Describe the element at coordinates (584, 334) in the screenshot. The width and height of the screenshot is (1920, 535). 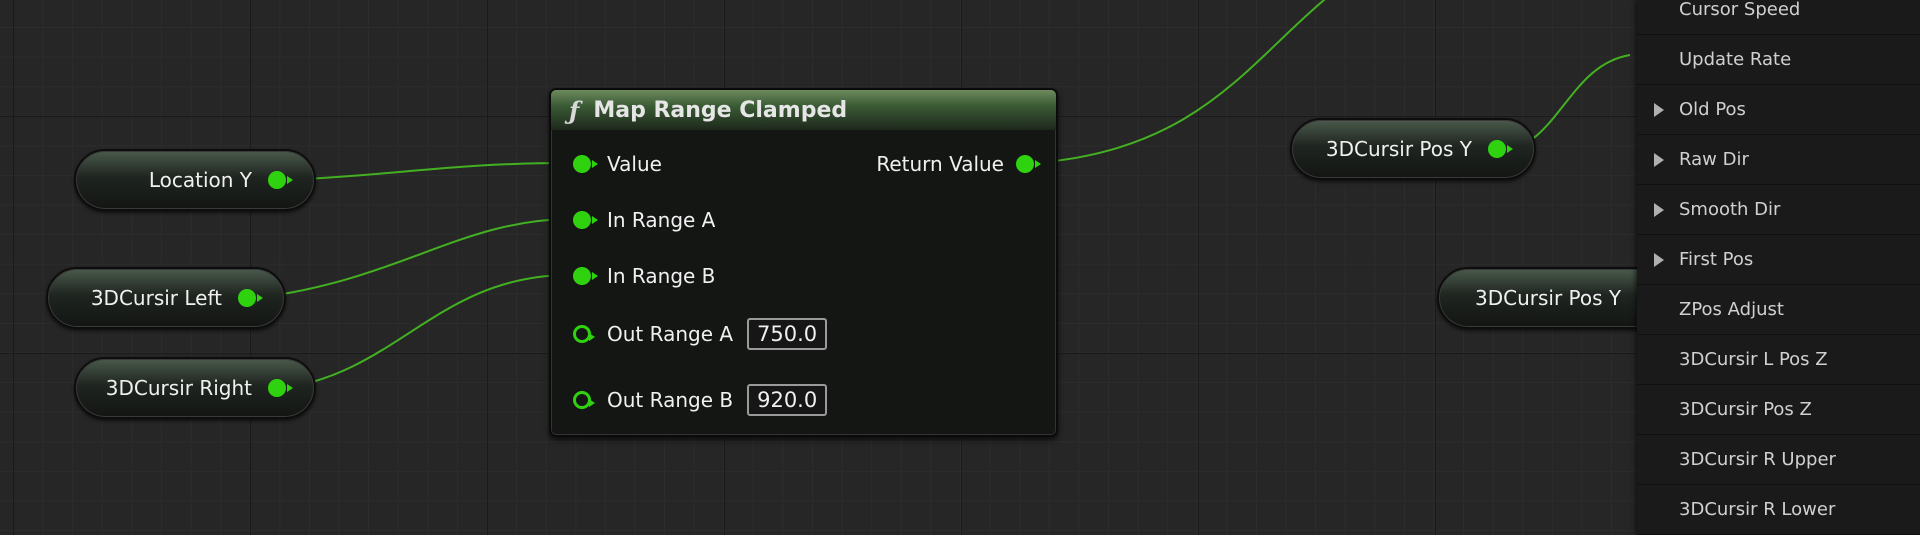
I see `out-range-a-input-pin` at that location.